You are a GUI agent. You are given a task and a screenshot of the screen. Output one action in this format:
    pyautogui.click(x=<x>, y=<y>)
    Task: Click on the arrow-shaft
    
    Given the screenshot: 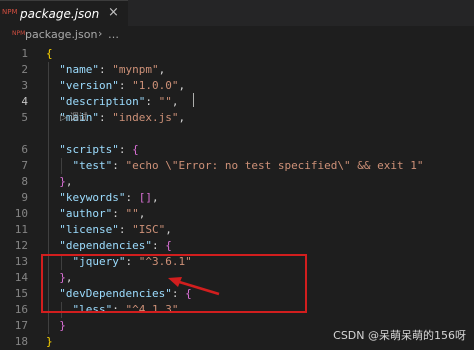 What is the action you would take?
    pyautogui.click(x=197, y=287)
    